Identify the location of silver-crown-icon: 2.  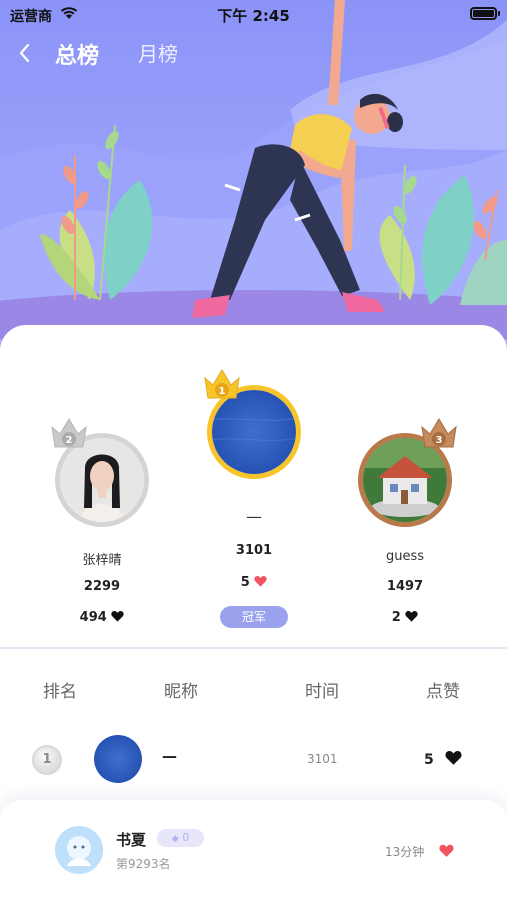
(69, 436).